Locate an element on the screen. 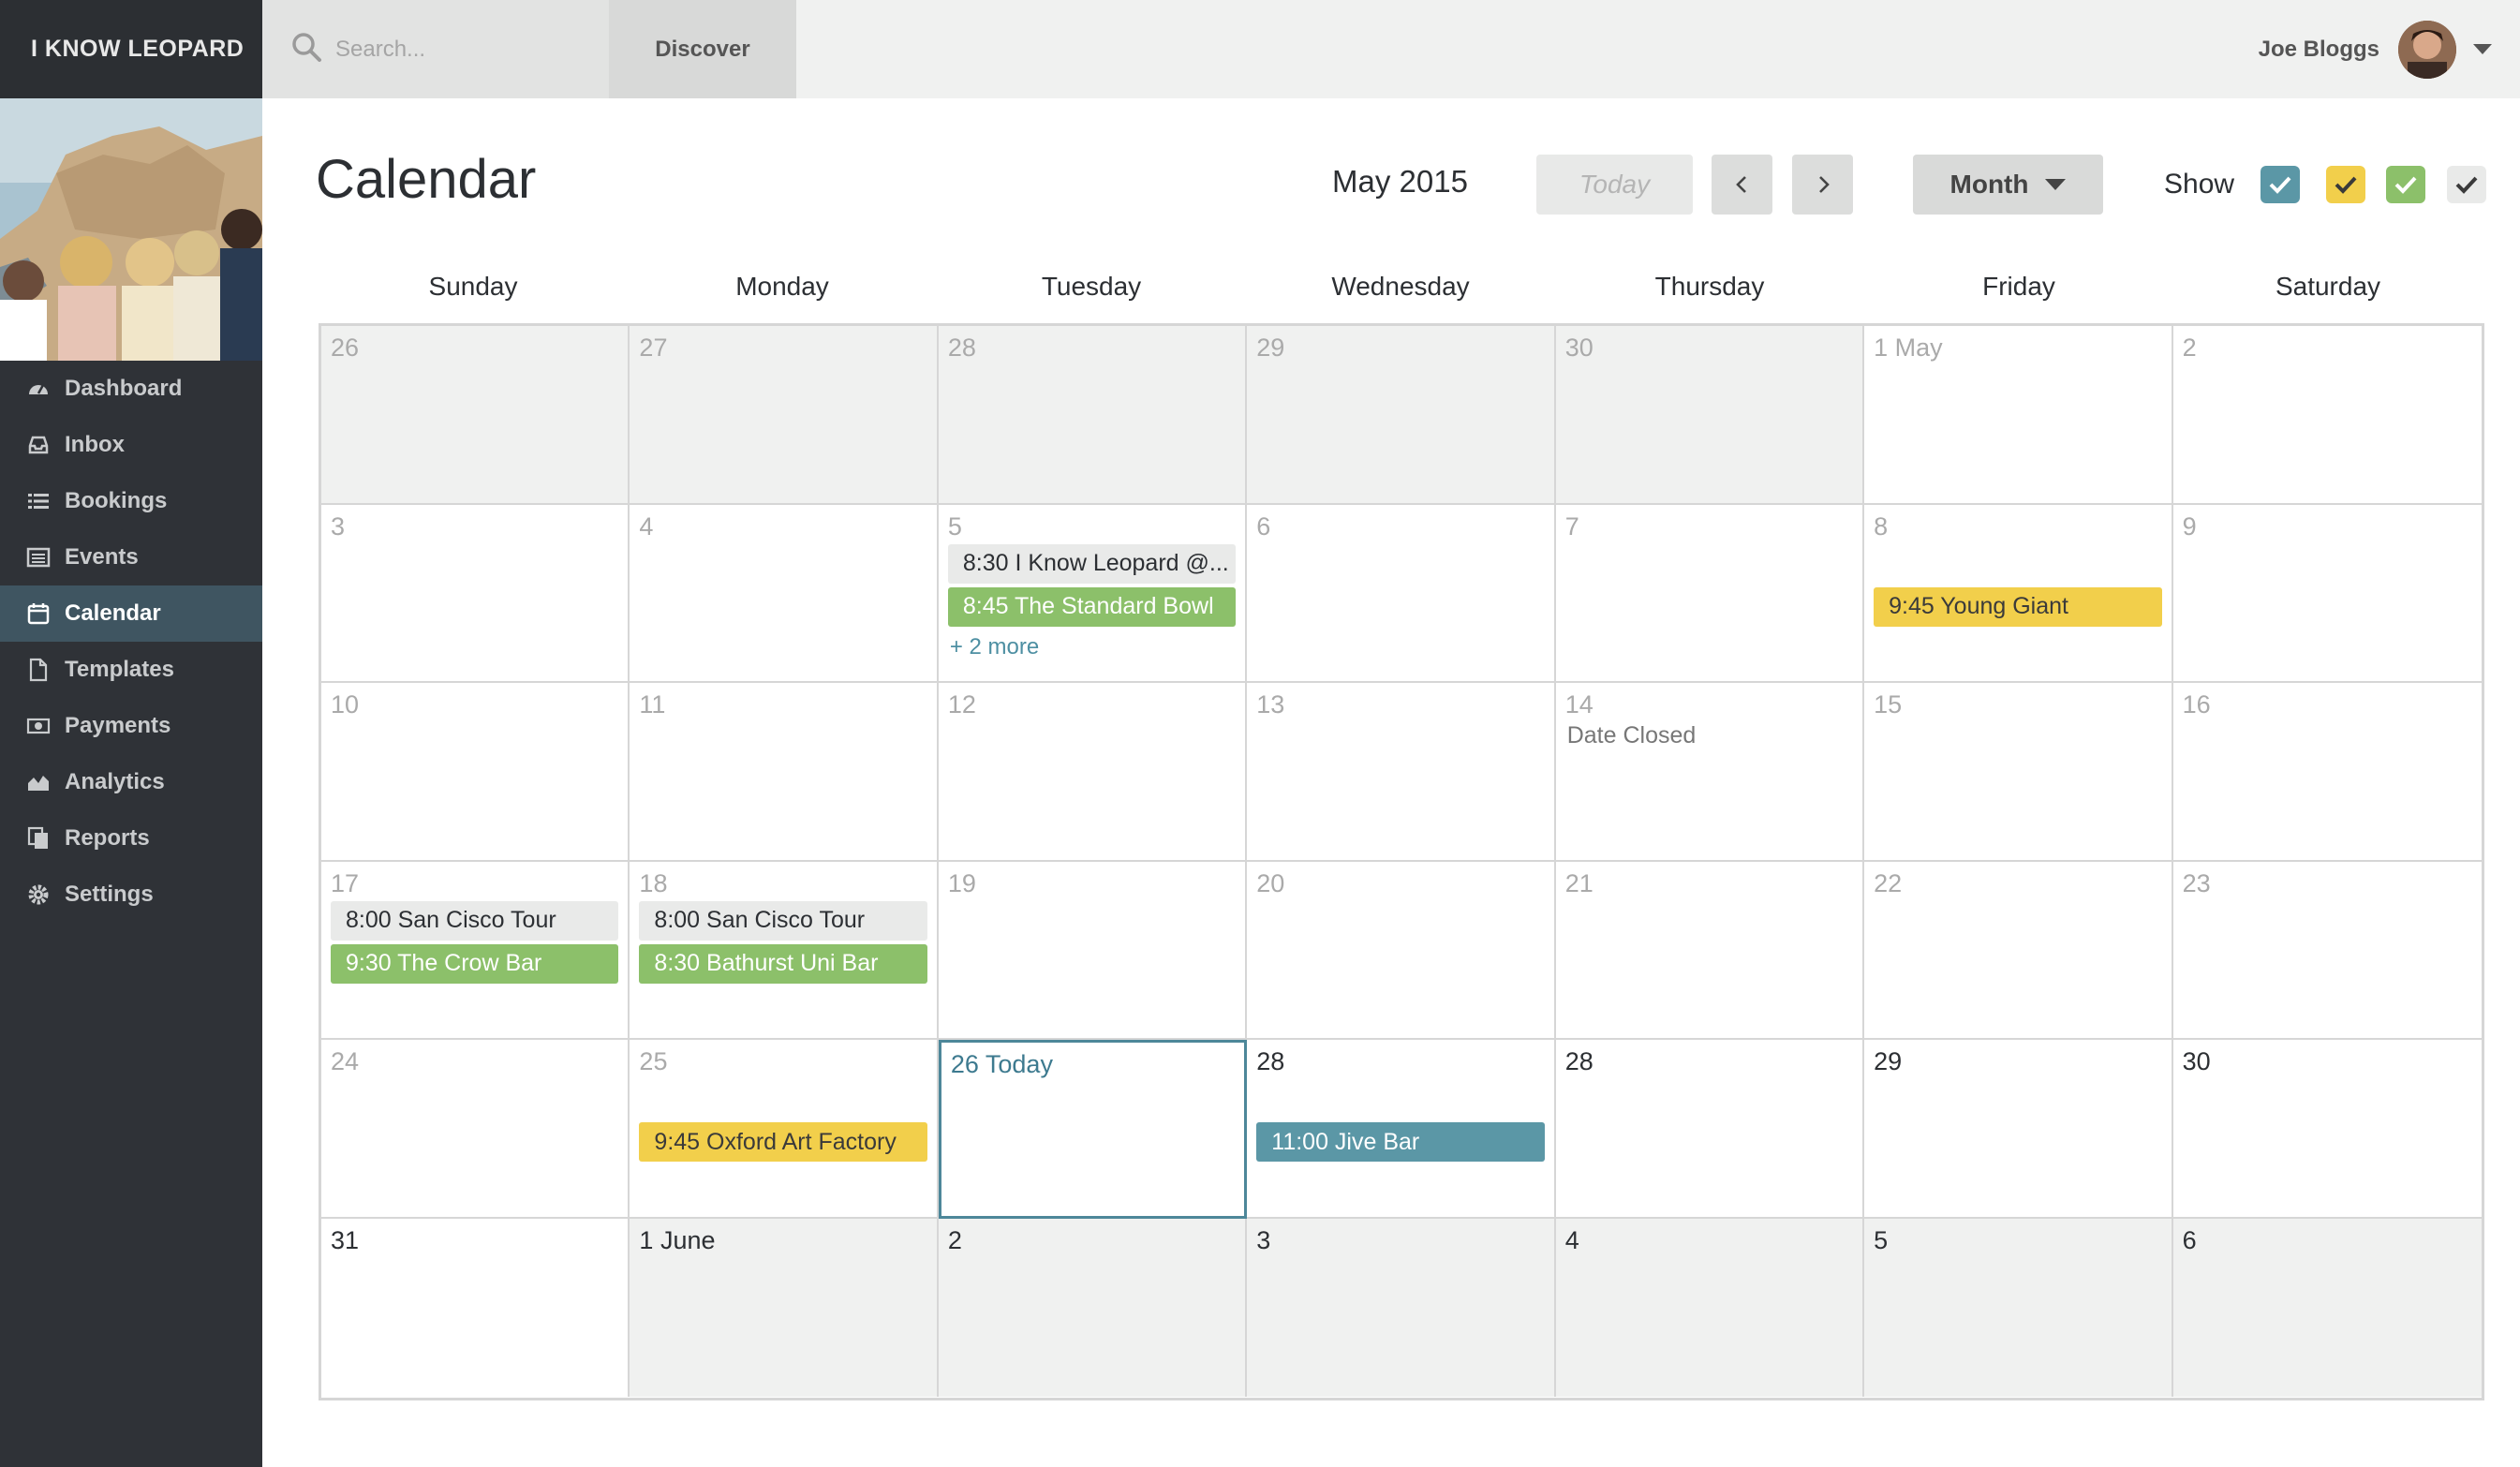 The height and width of the screenshot is (1467, 2520). calendar-day-cell: 23 is located at coordinates (2327, 951).